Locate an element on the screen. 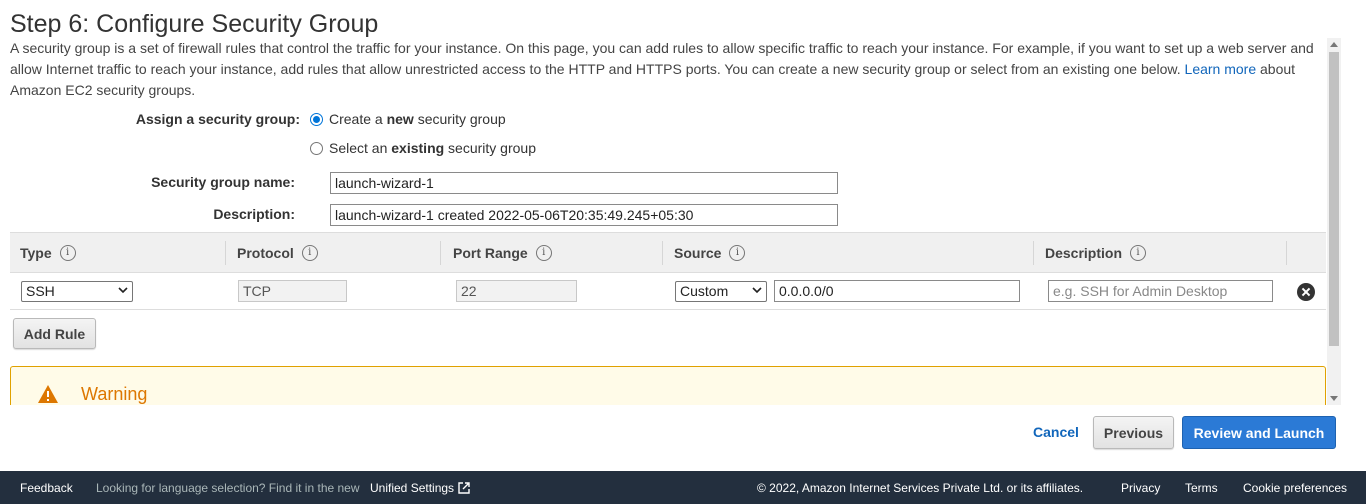 This screenshot has height=504, width=1366. content-scrollbar is located at coordinates (1334, 221).